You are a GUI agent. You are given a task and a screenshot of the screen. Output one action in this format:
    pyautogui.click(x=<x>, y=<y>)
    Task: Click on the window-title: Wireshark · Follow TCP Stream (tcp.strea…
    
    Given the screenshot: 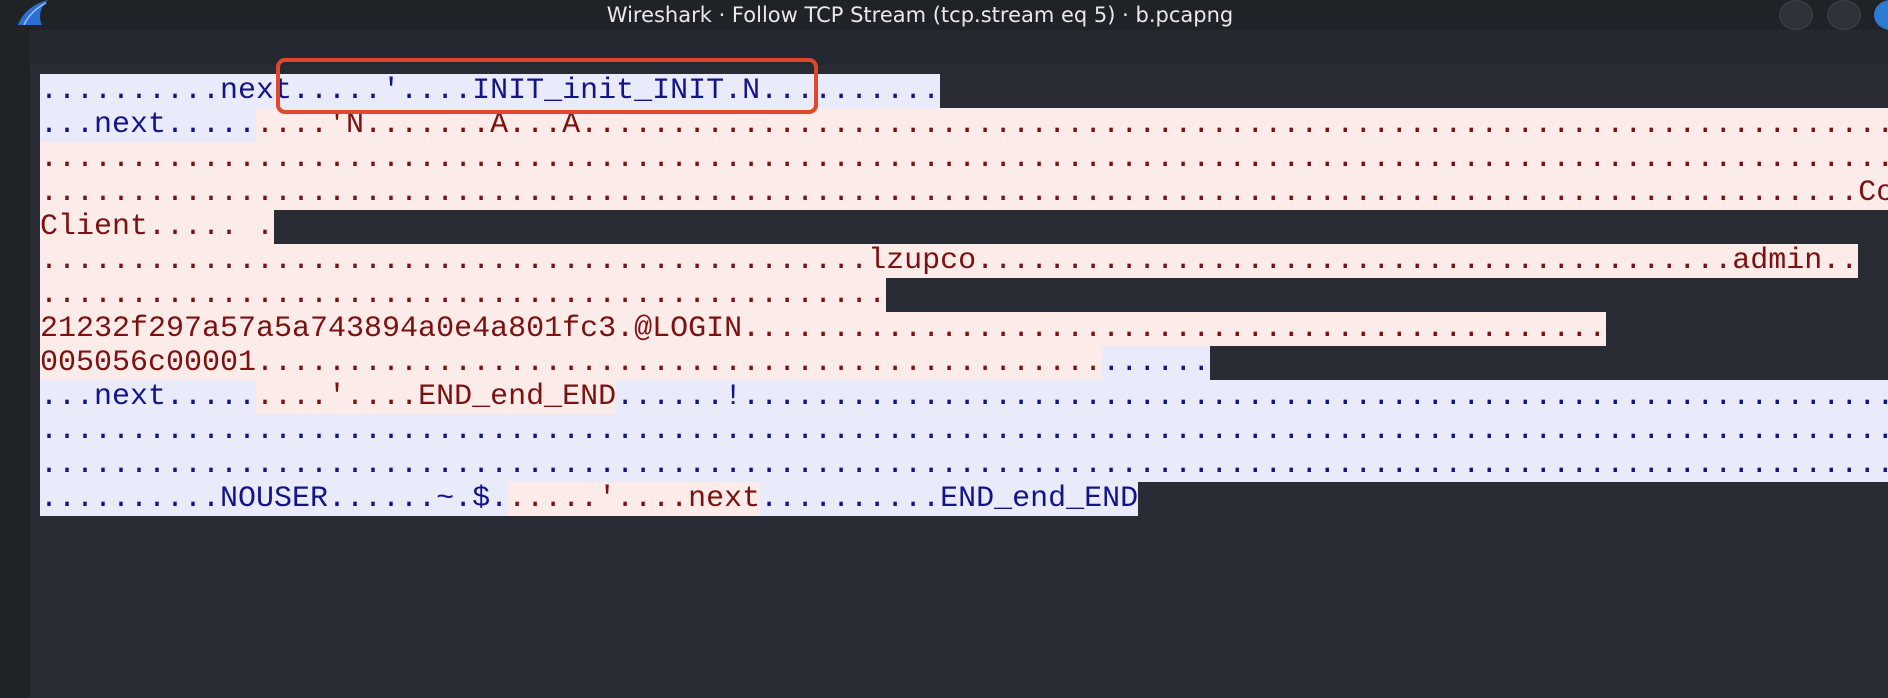 What is the action you would take?
    pyautogui.click(x=920, y=15)
    